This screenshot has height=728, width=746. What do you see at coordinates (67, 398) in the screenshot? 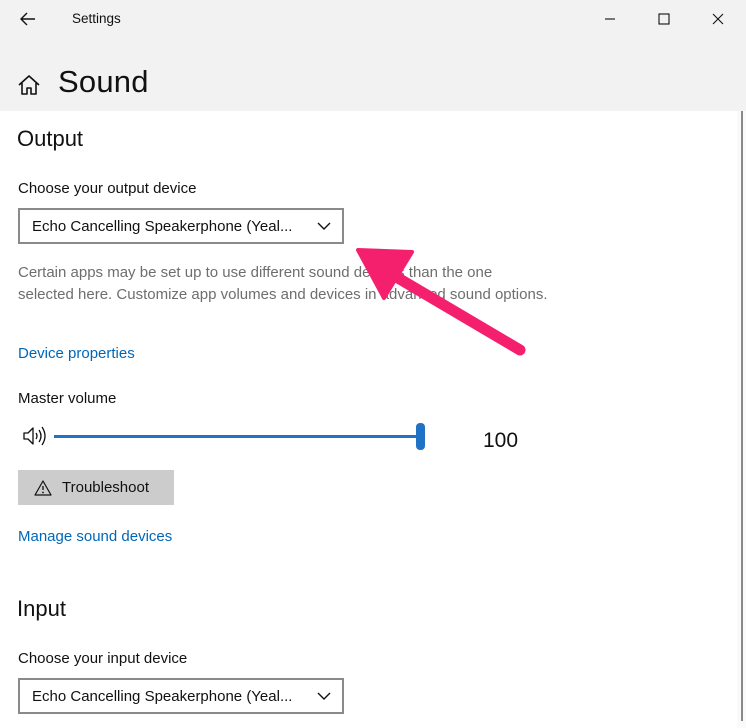
I see `master-volume-label: Master volume` at bounding box center [67, 398].